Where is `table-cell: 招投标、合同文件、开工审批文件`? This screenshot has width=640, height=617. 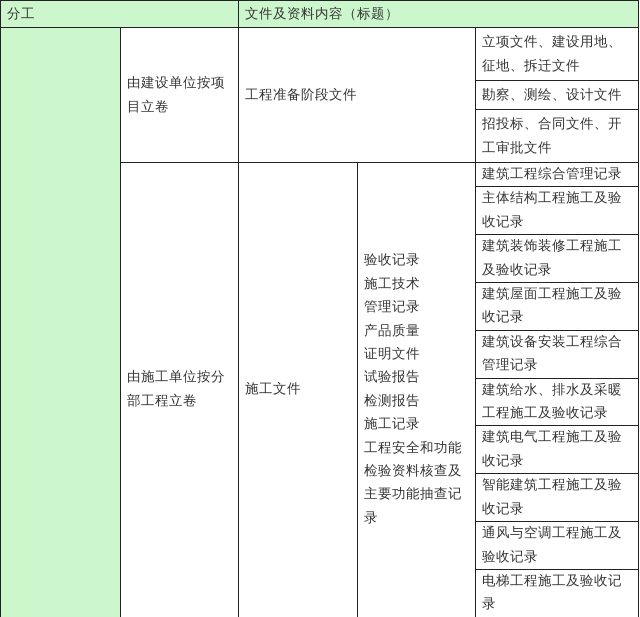 table-cell: 招投标、合同文件、开工审批文件 is located at coordinates (557, 136).